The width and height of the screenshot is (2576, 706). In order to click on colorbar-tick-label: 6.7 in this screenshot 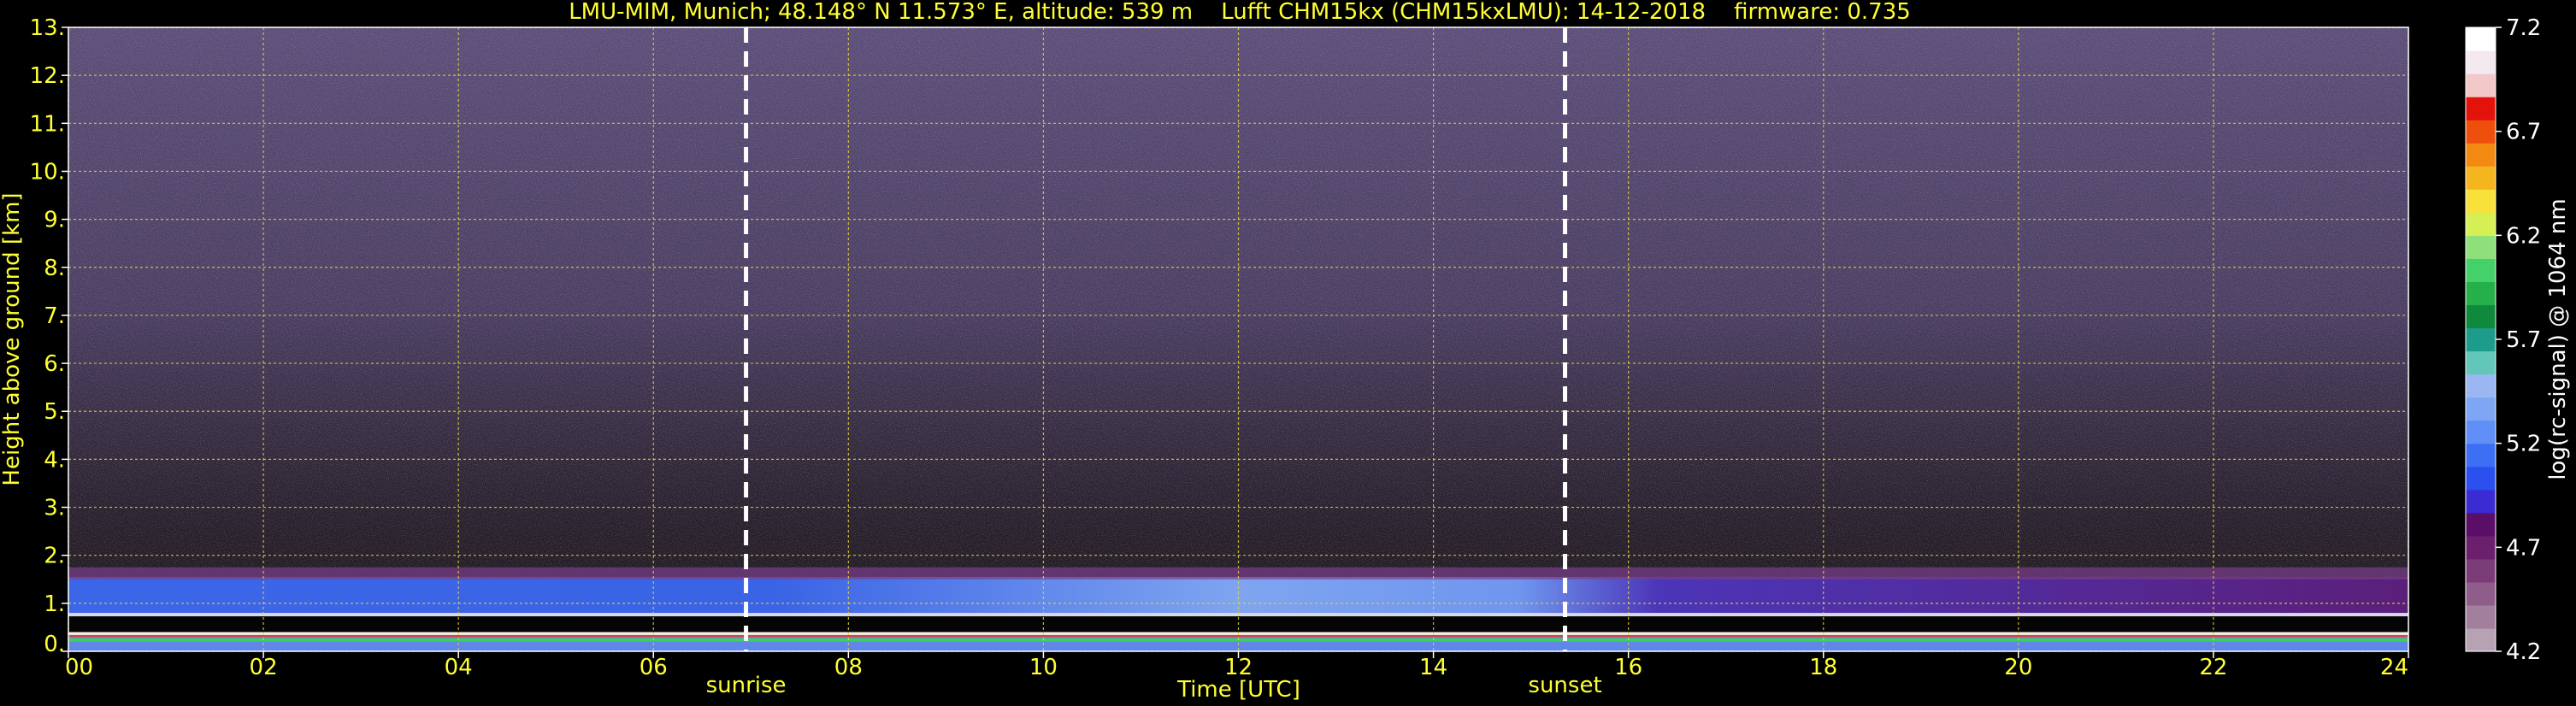, I will do `click(2523, 132)`.